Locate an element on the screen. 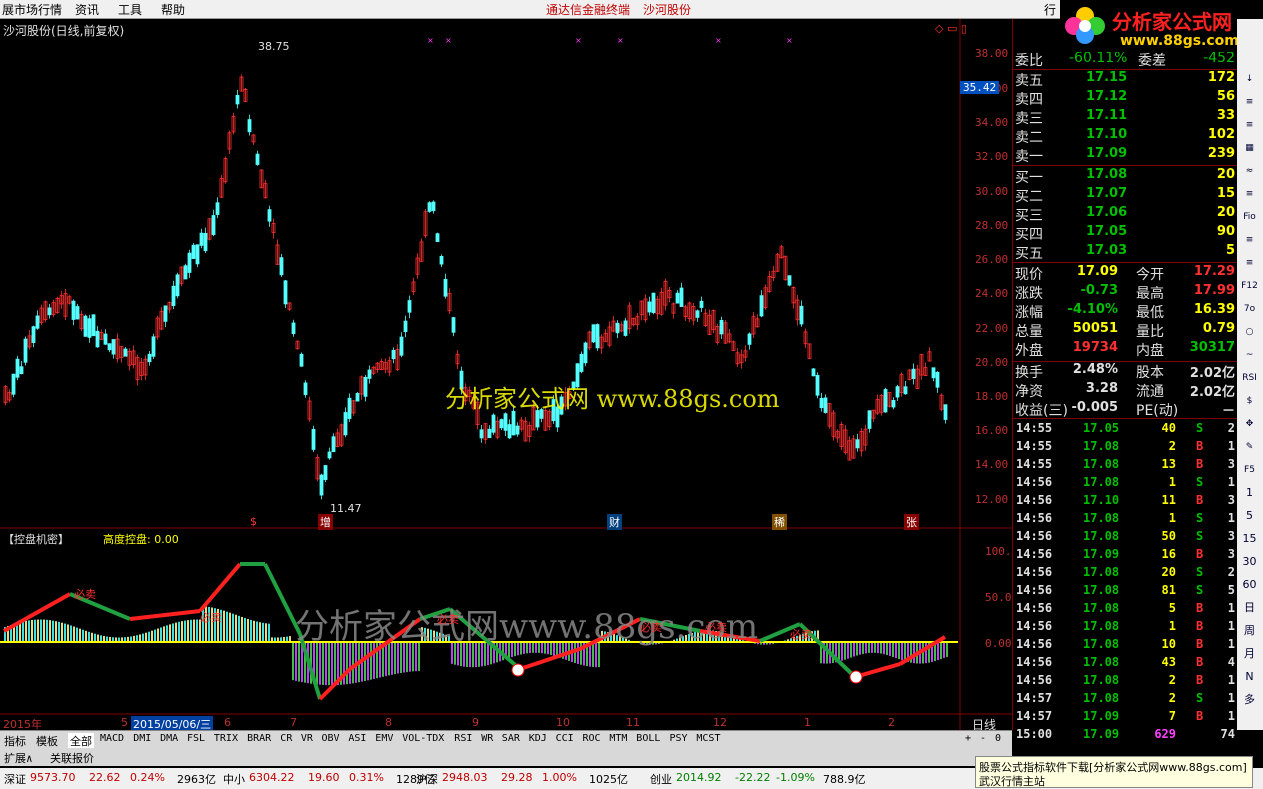  zoom-control: - is located at coordinates (983, 738).